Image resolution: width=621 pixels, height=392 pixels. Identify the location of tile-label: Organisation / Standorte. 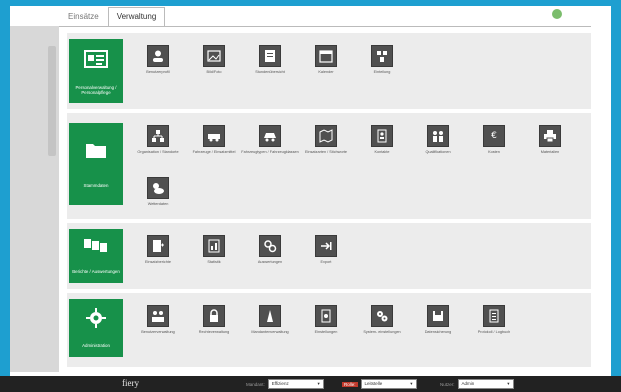
(158, 152).